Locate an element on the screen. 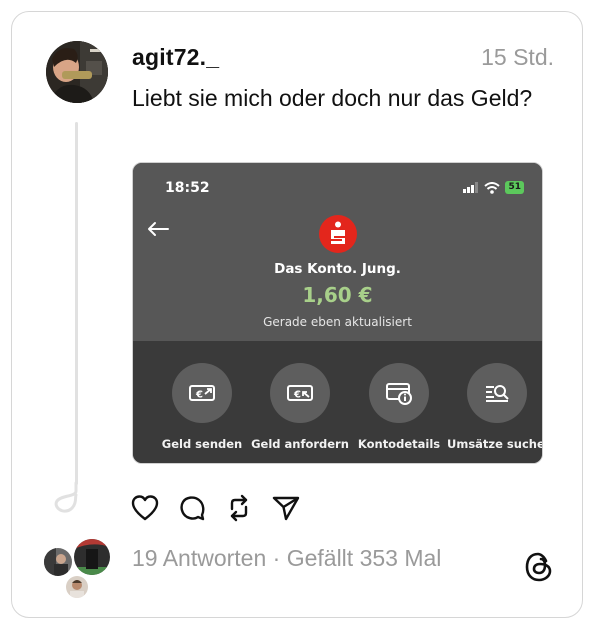  status-bar-icons: 51 is located at coordinates (493, 187).